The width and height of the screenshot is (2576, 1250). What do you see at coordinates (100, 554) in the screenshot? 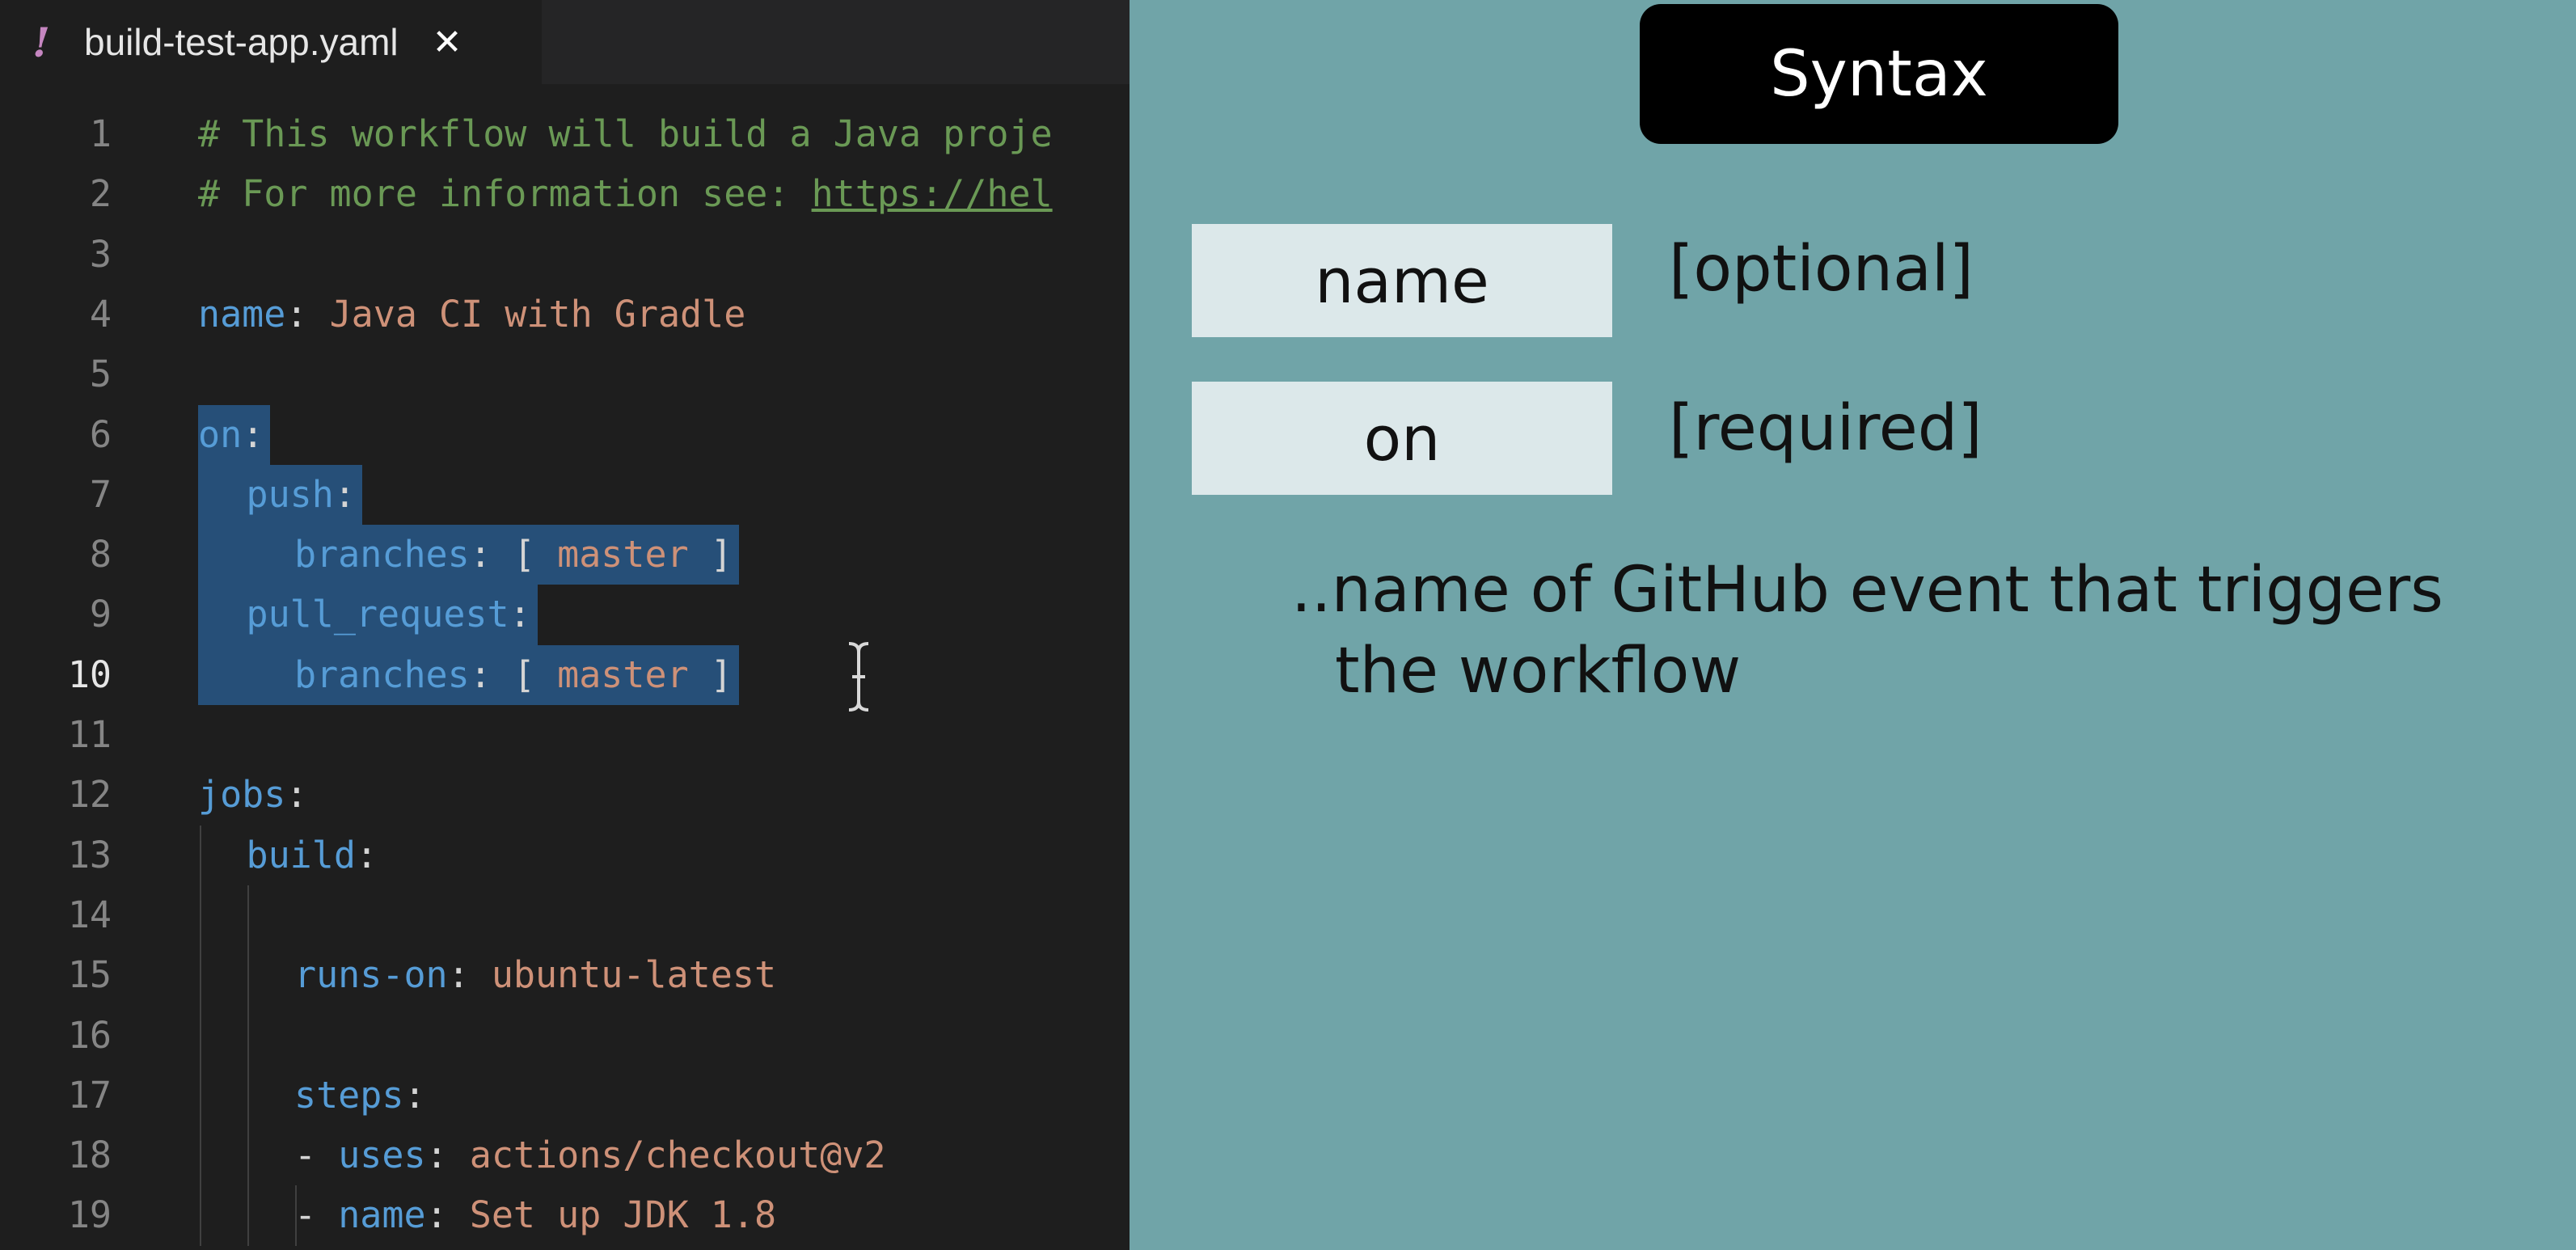
I see `line-number: 8` at bounding box center [100, 554].